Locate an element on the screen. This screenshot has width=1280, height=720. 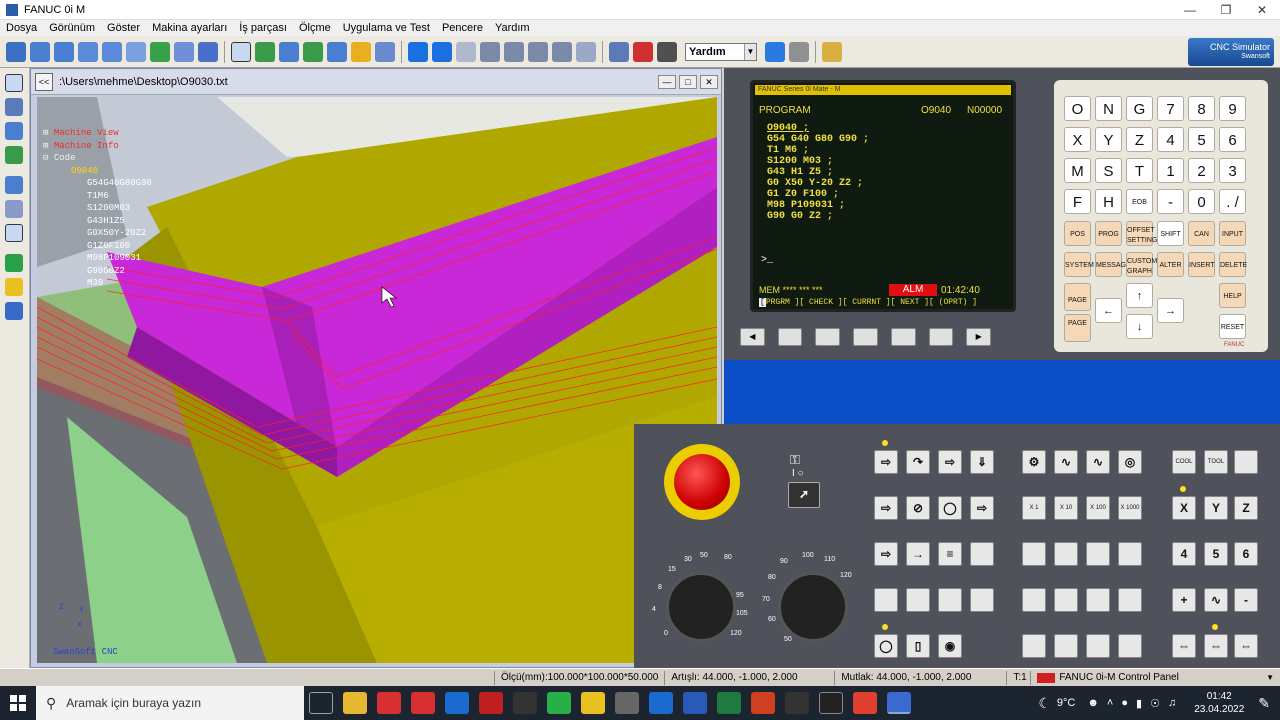
key-page-up: PAGE is located at coordinates (1077, 297).